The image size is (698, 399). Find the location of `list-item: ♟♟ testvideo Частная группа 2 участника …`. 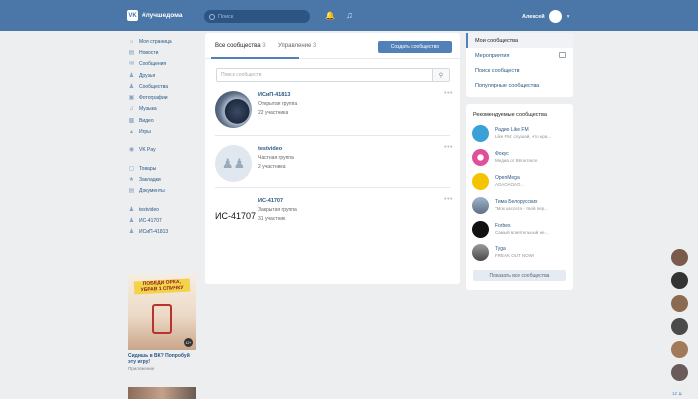

list-item: ♟♟ testvideo Частная группа 2 участника … is located at coordinates (335, 168).